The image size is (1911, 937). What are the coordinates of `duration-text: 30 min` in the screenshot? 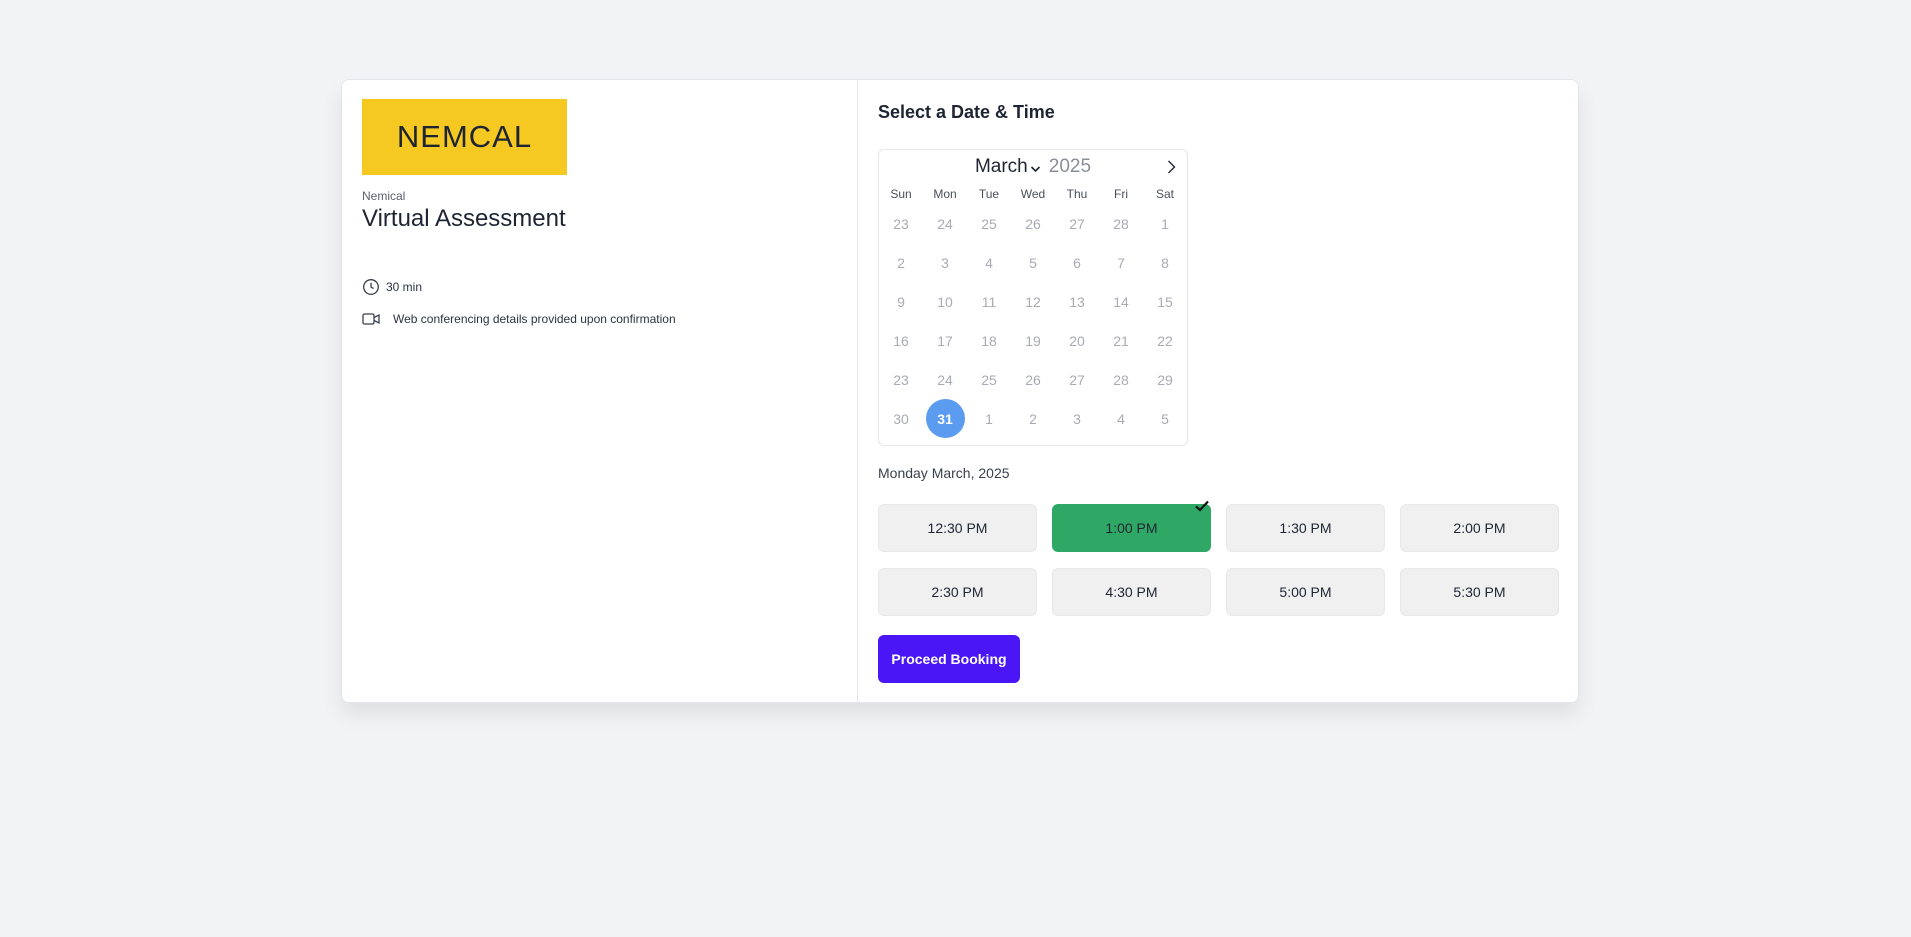 It's located at (404, 287).